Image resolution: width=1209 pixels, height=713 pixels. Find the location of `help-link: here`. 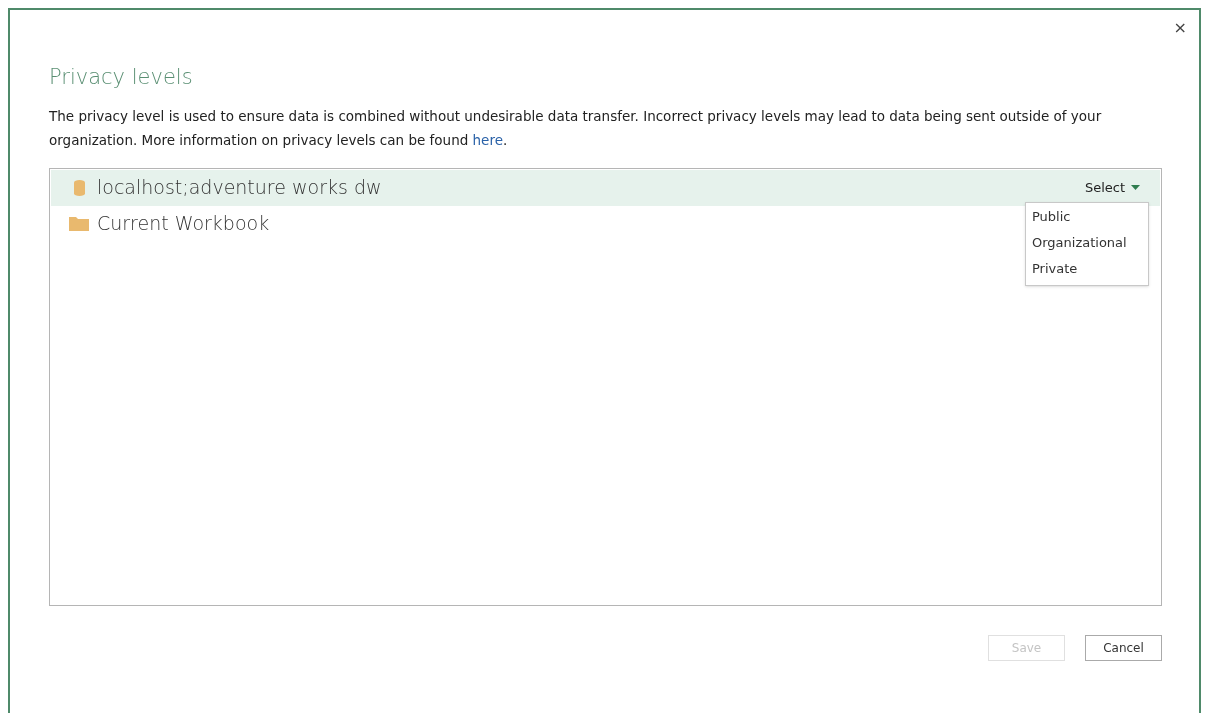

help-link: here is located at coordinates (487, 139).